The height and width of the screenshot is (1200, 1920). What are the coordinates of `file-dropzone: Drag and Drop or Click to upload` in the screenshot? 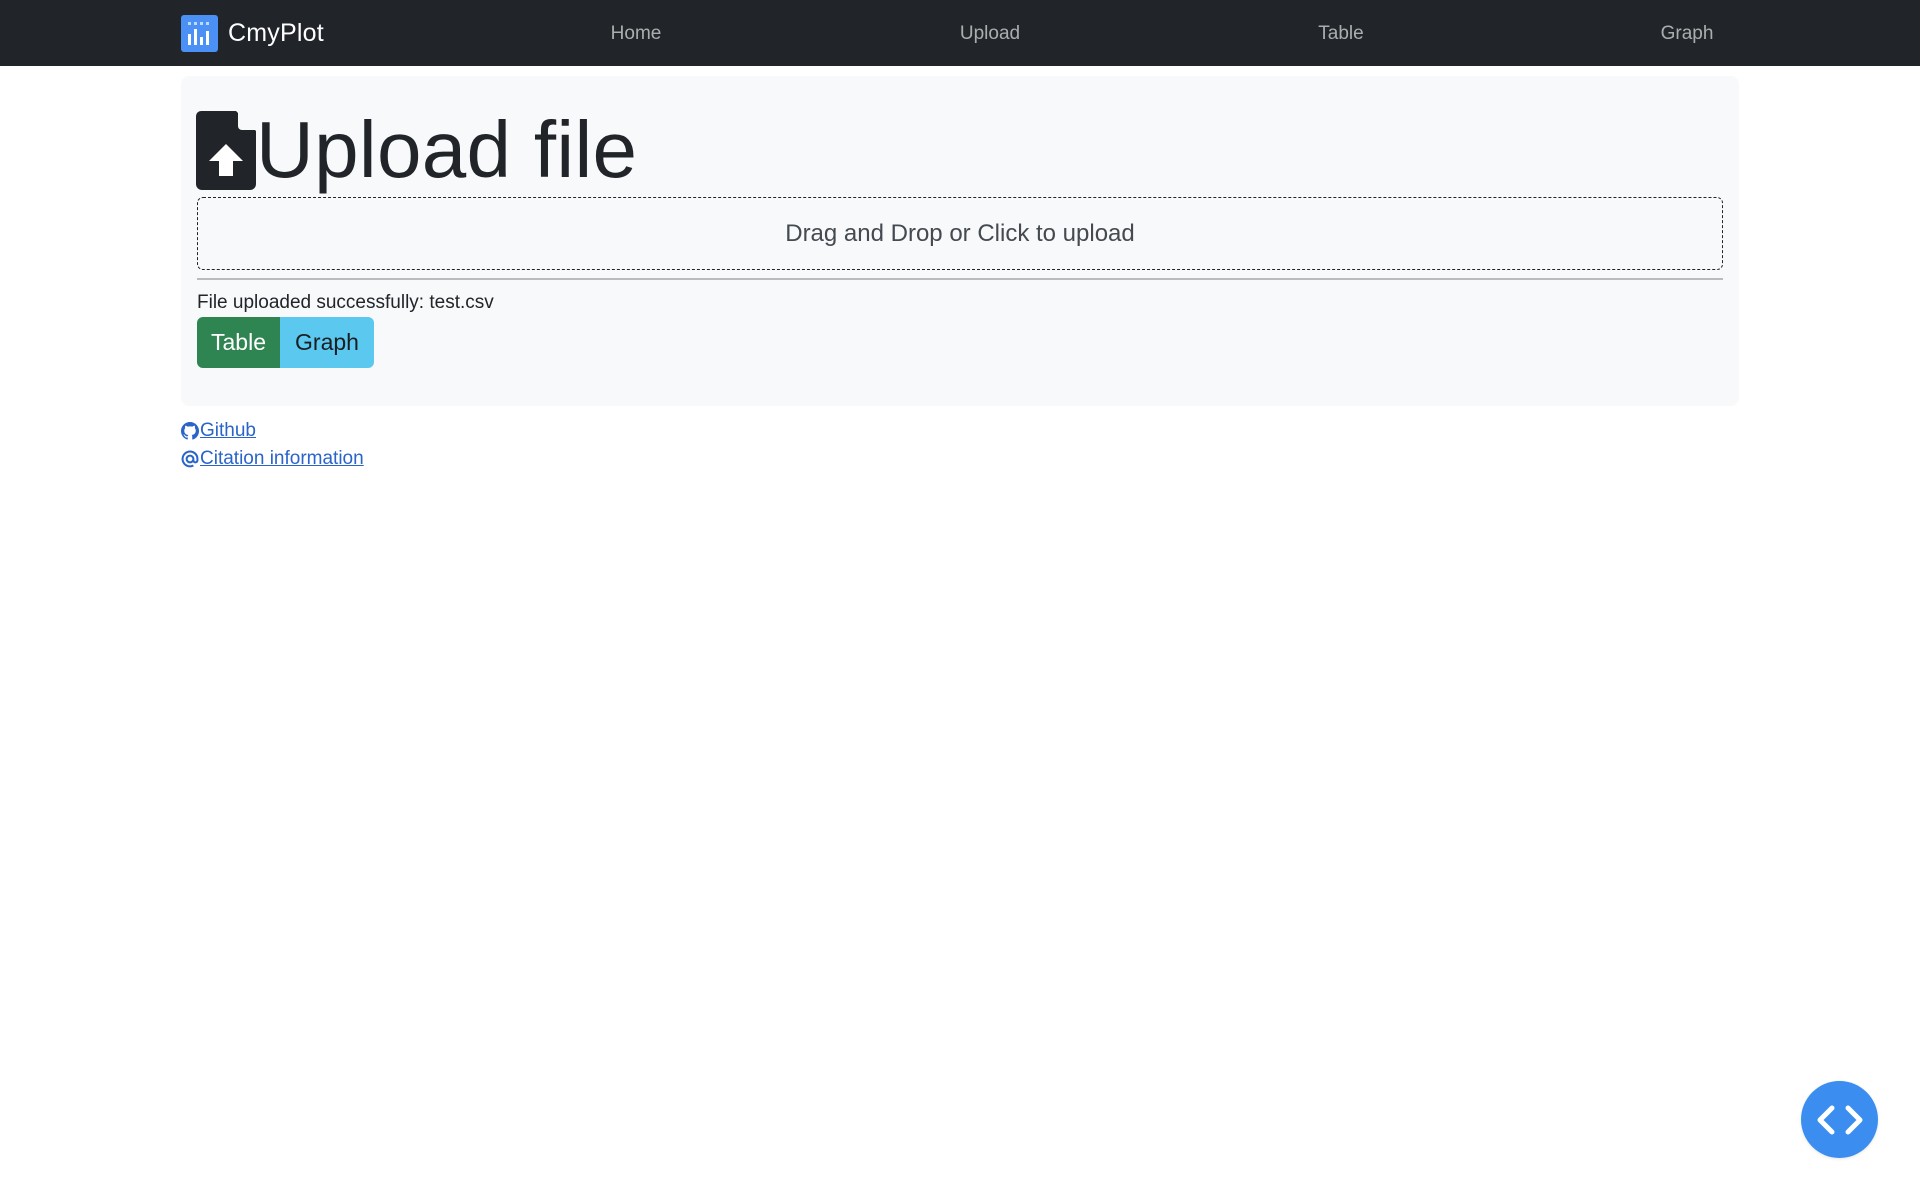 It's located at (960, 233).